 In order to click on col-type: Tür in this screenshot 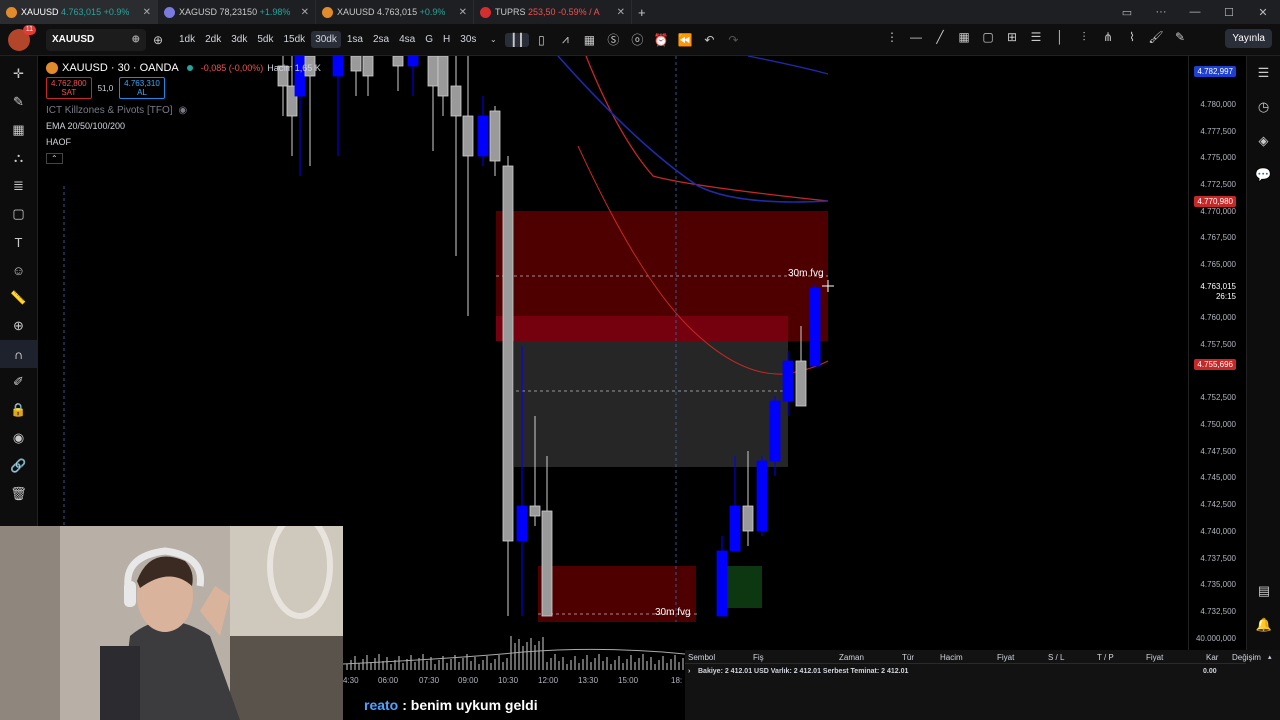, I will do `click(908, 657)`.